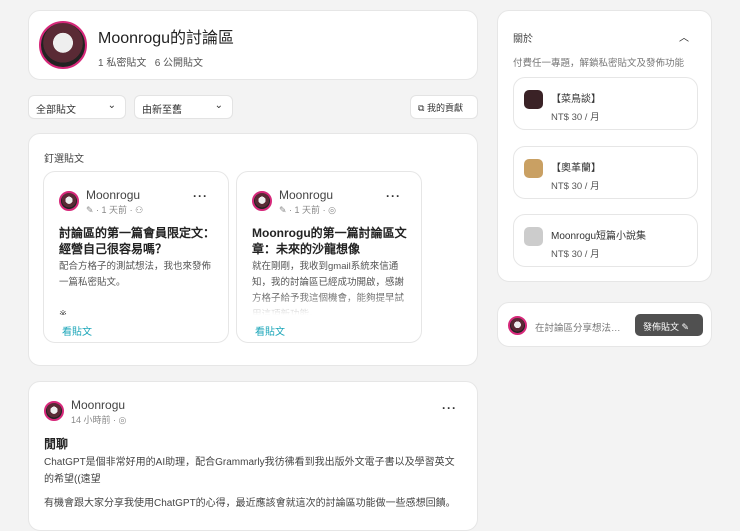 The height and width of the screenshot is (531, 740). What do you see at coordinates (183, 63) in the screenshot?
I see `public-label: 公開貼文` at bounding box center [183, 63].